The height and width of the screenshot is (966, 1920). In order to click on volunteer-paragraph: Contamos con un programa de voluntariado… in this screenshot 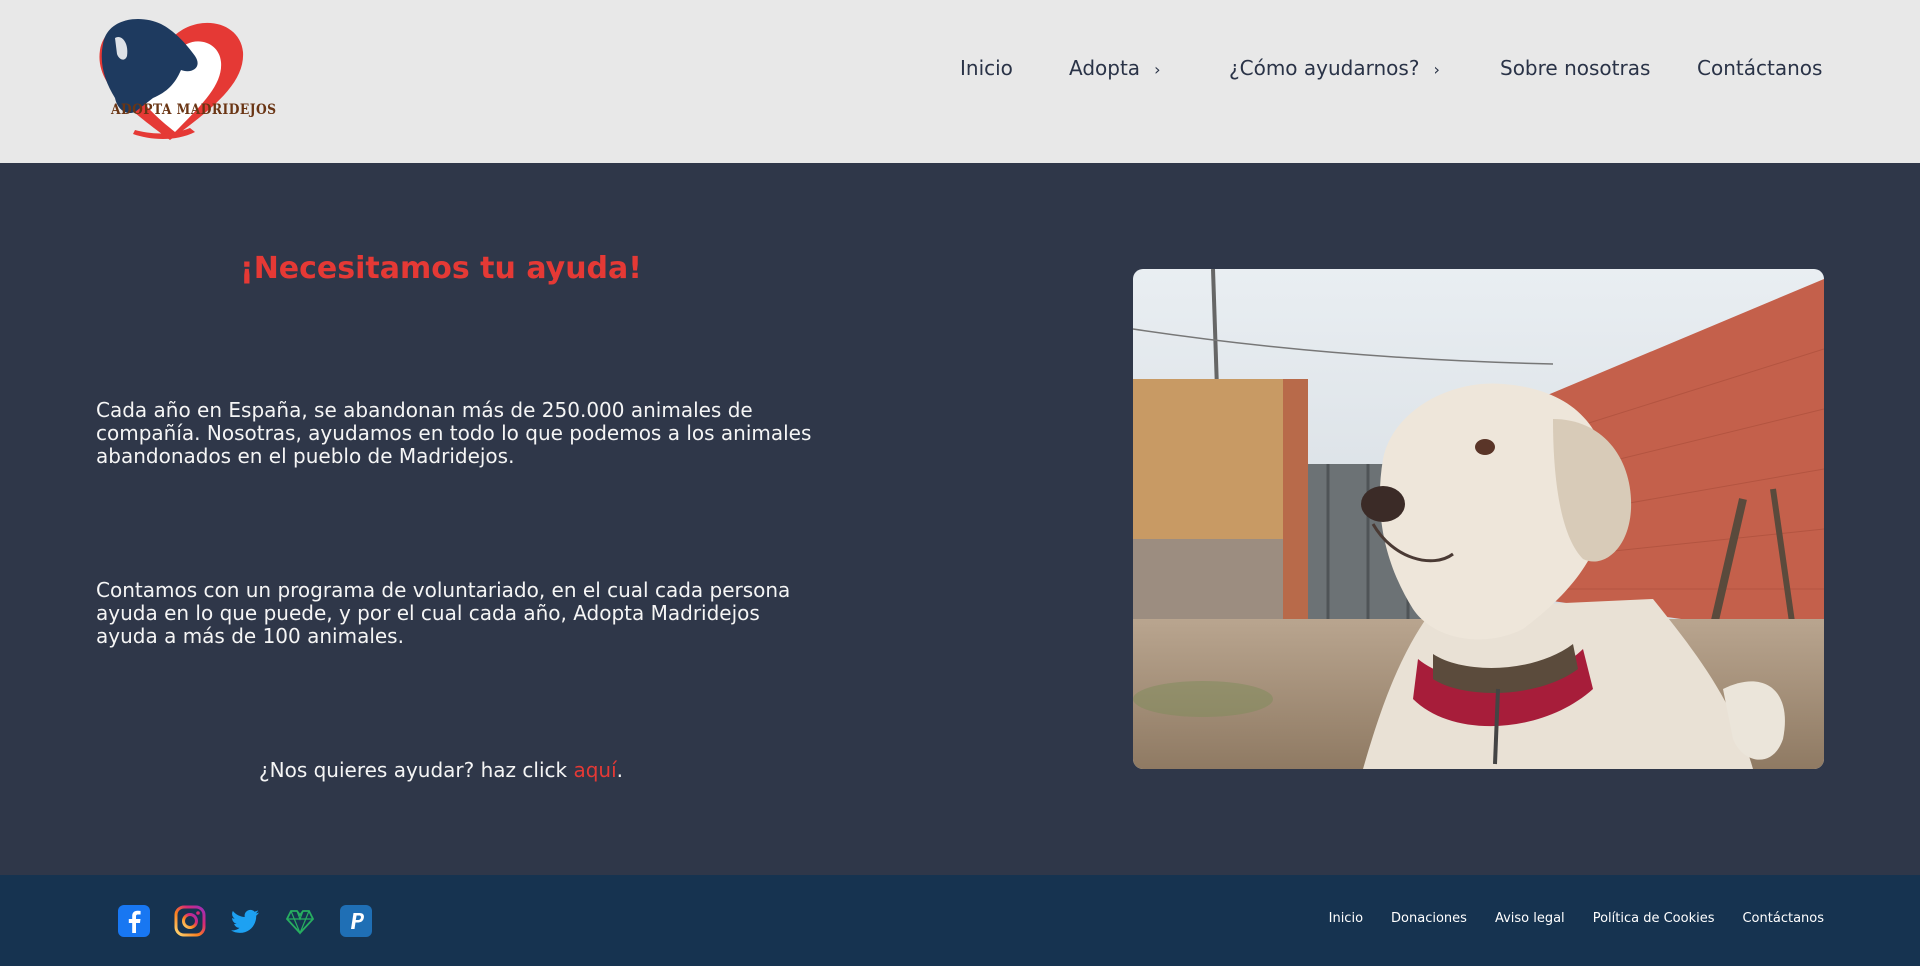, I will do `click(443, 613)`.